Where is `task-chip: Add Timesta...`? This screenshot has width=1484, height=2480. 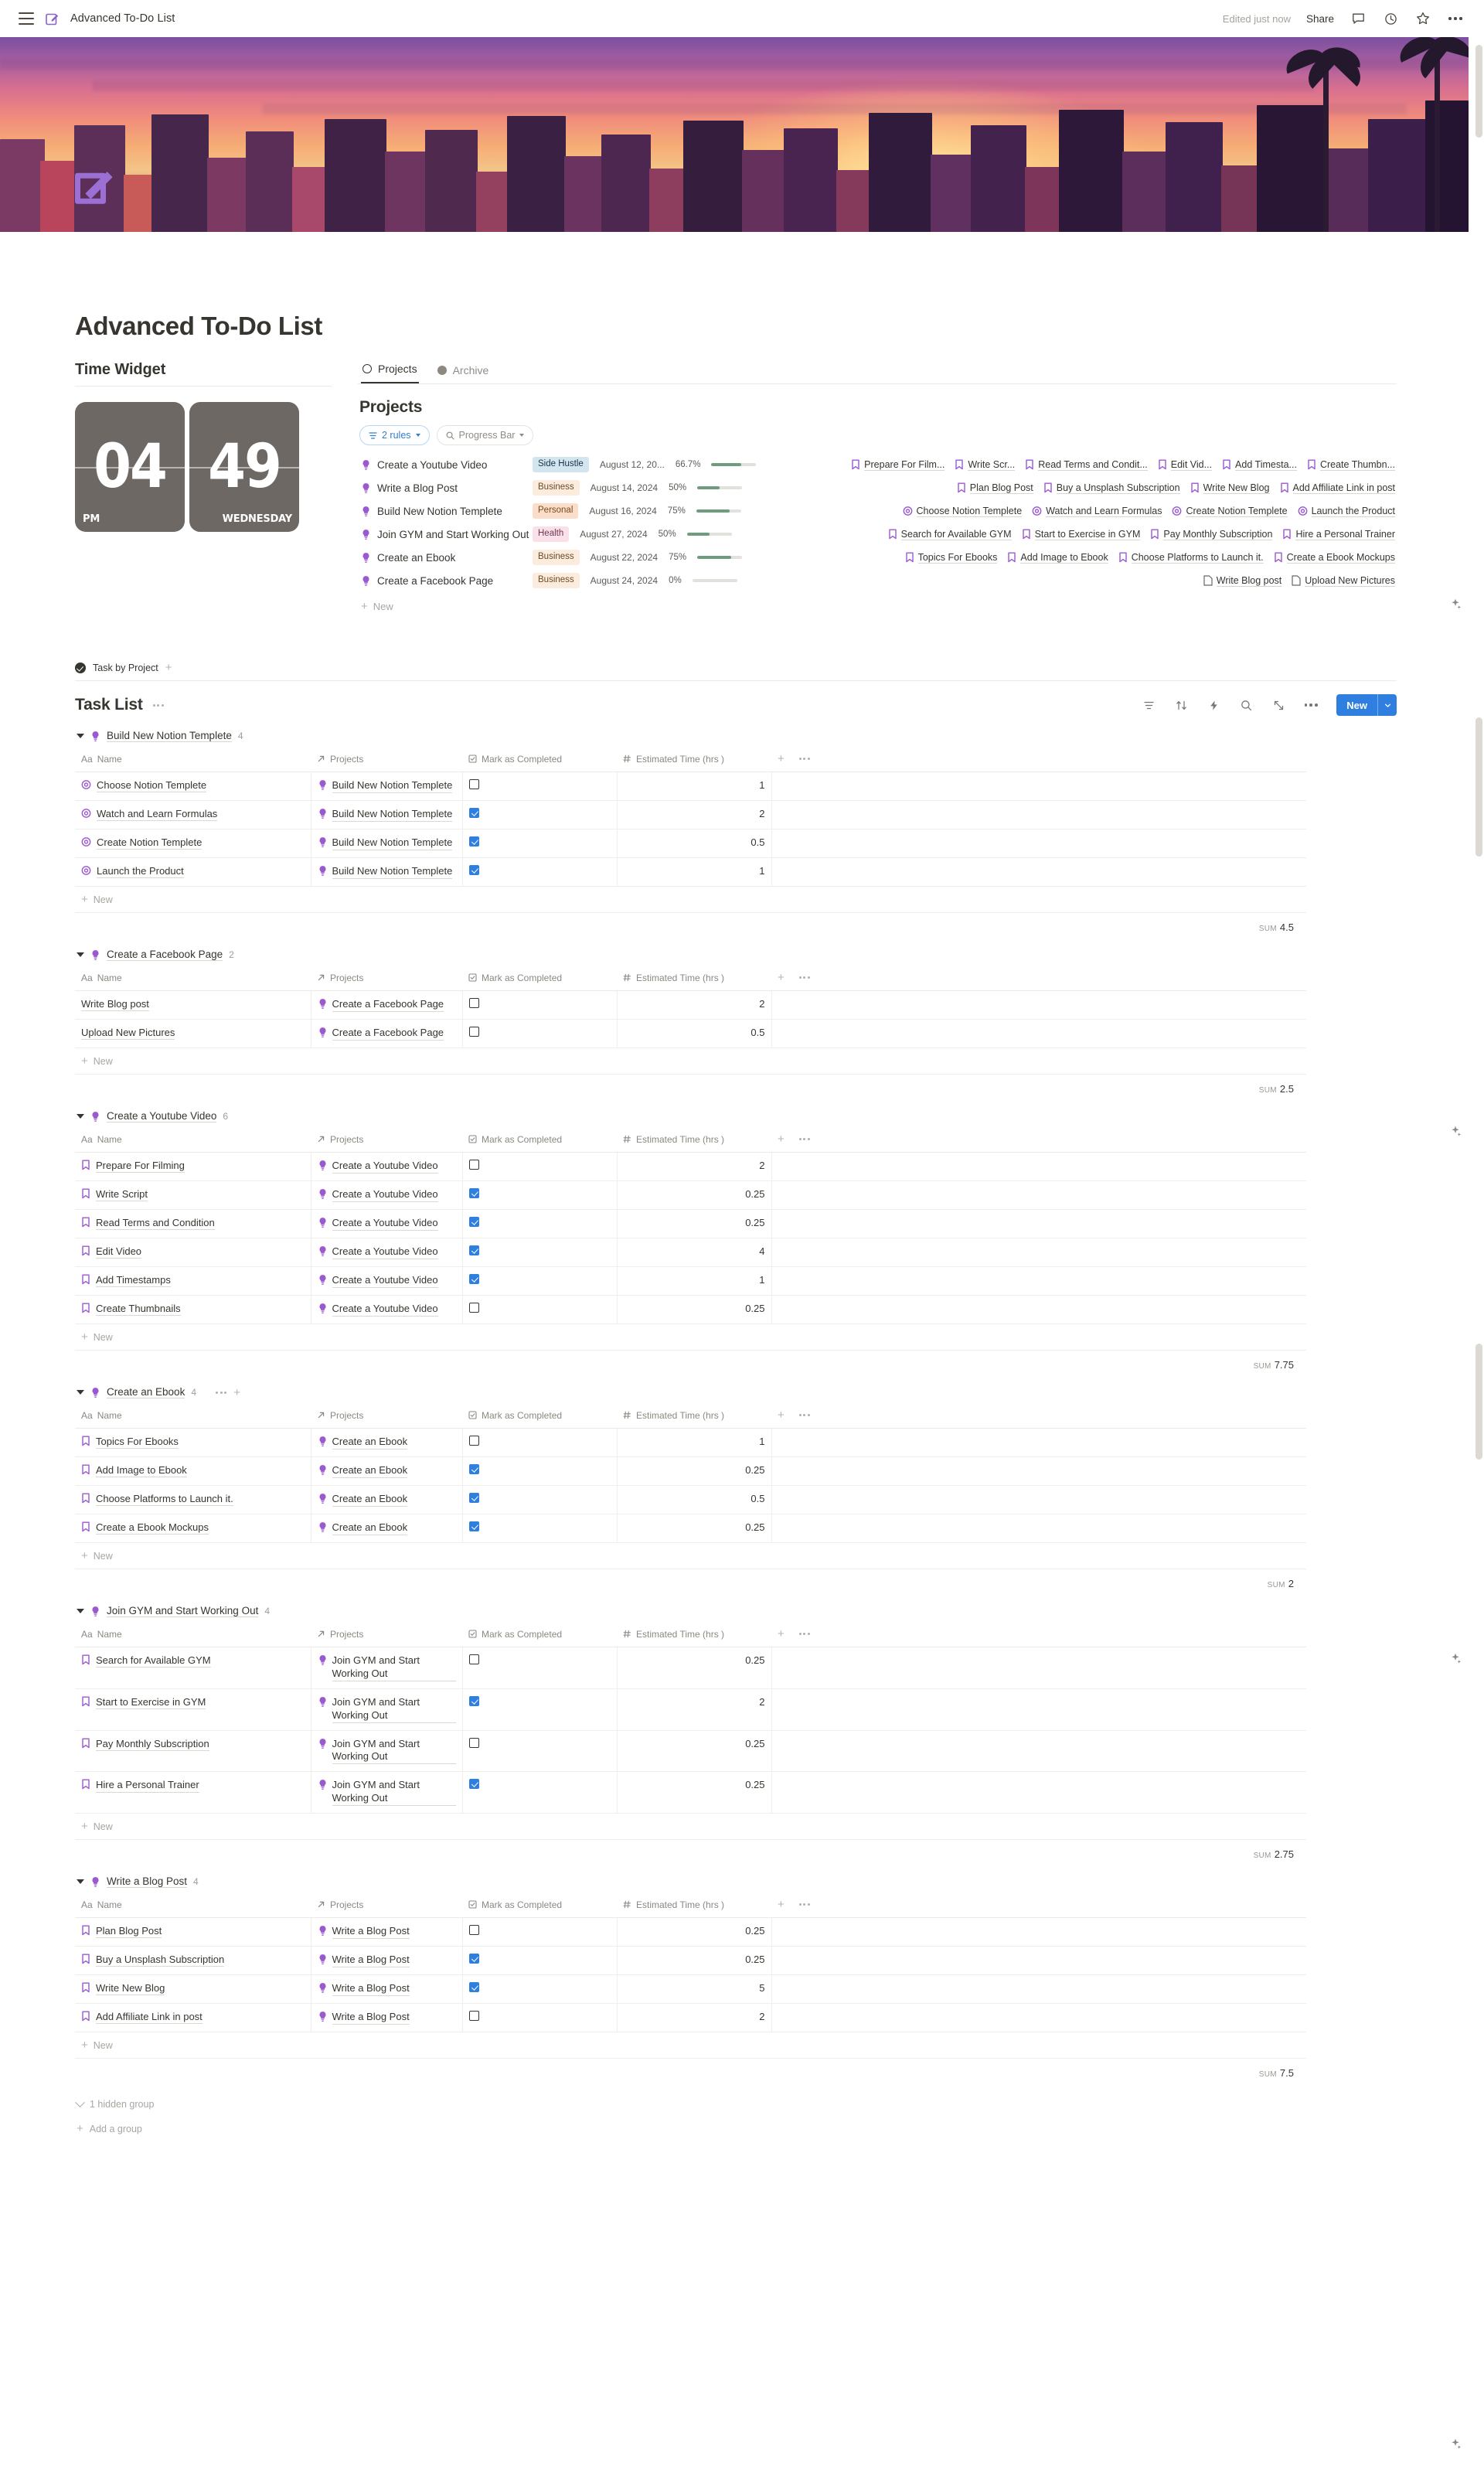 task-chip: Add Timesta... is located at coordinates (1259, 465).